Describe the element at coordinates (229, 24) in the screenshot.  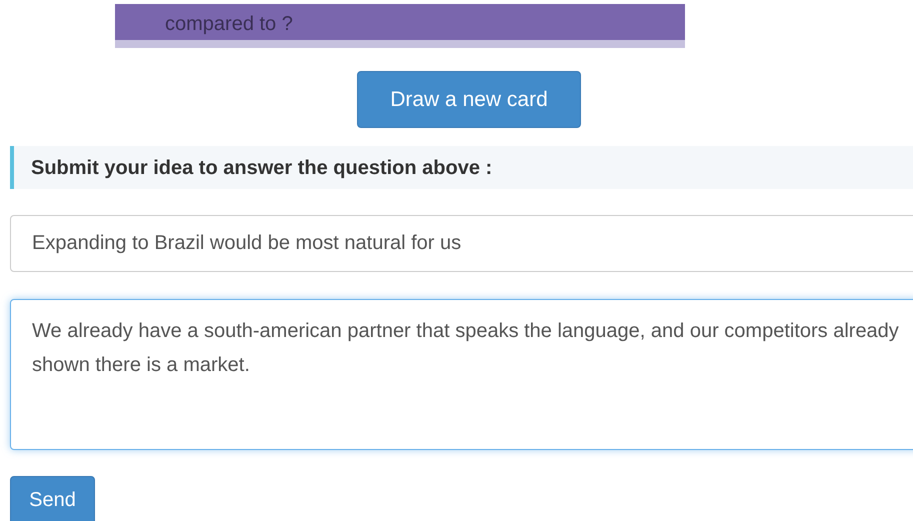
I see `card-text: compared to ?` at that location.